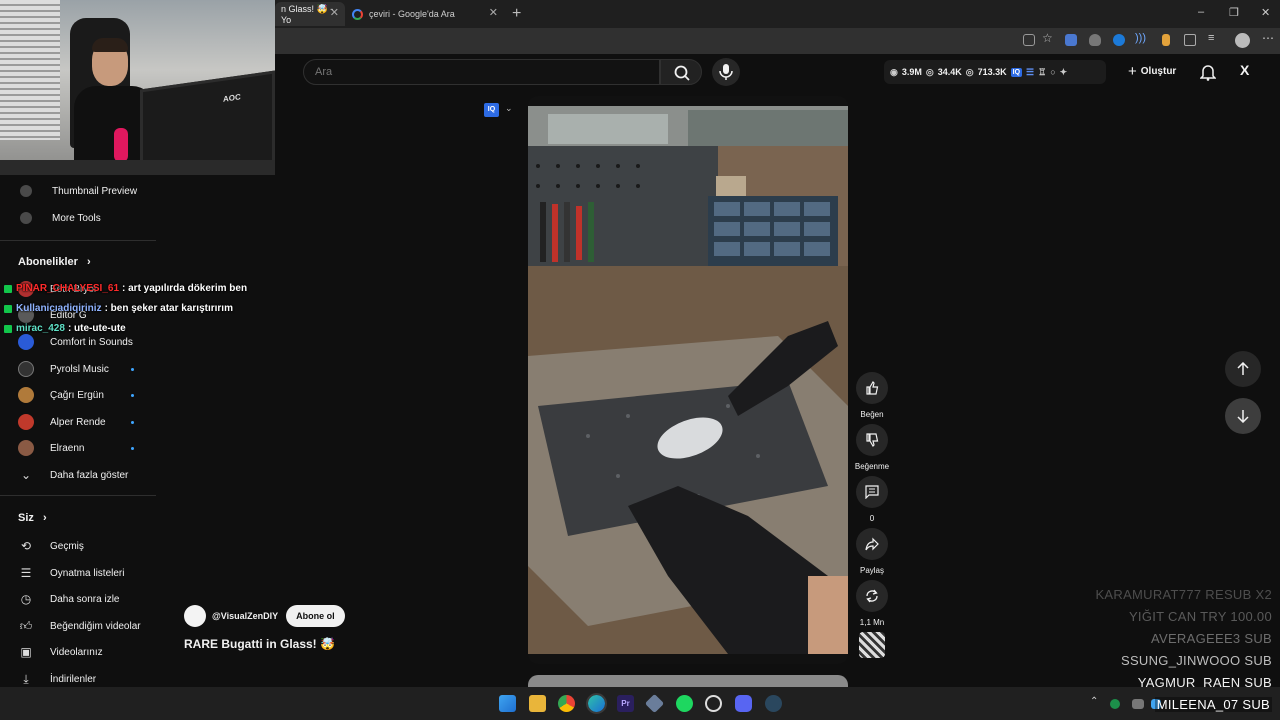  I want to click on apps-icon, so click(1029, 40).